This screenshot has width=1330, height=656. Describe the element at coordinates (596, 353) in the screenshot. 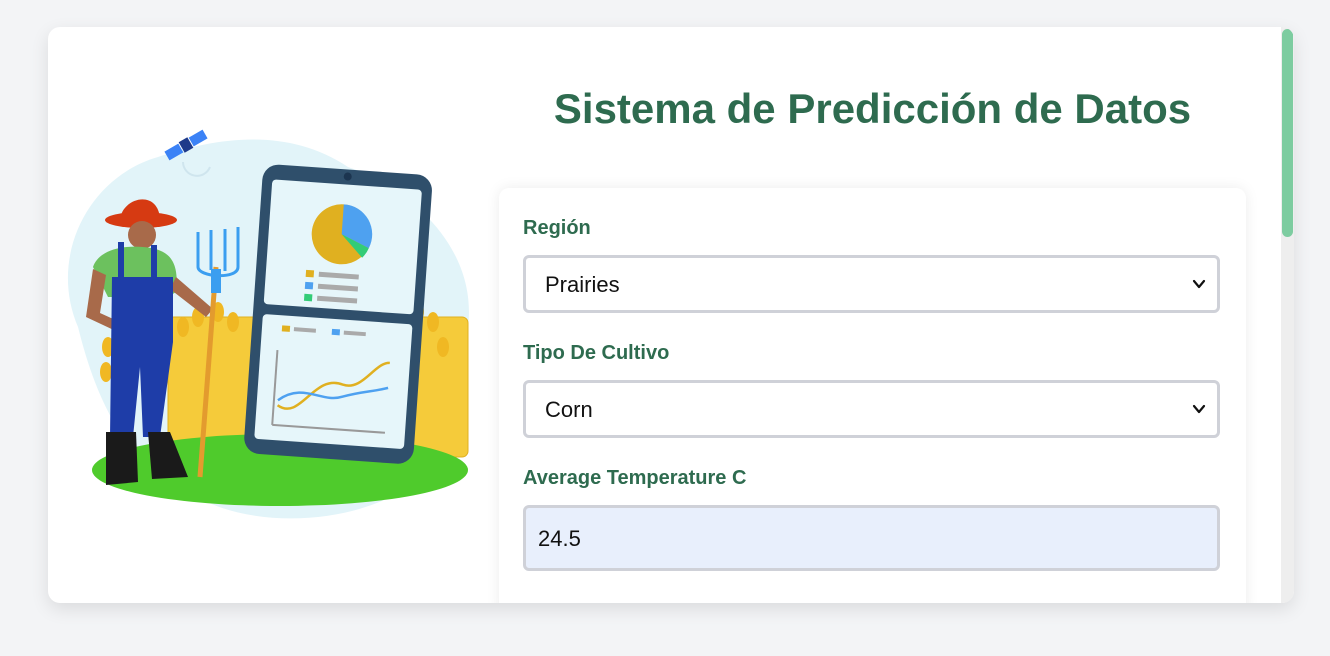

I see `crop-type-label: Tipo De Cultivo` at that location.